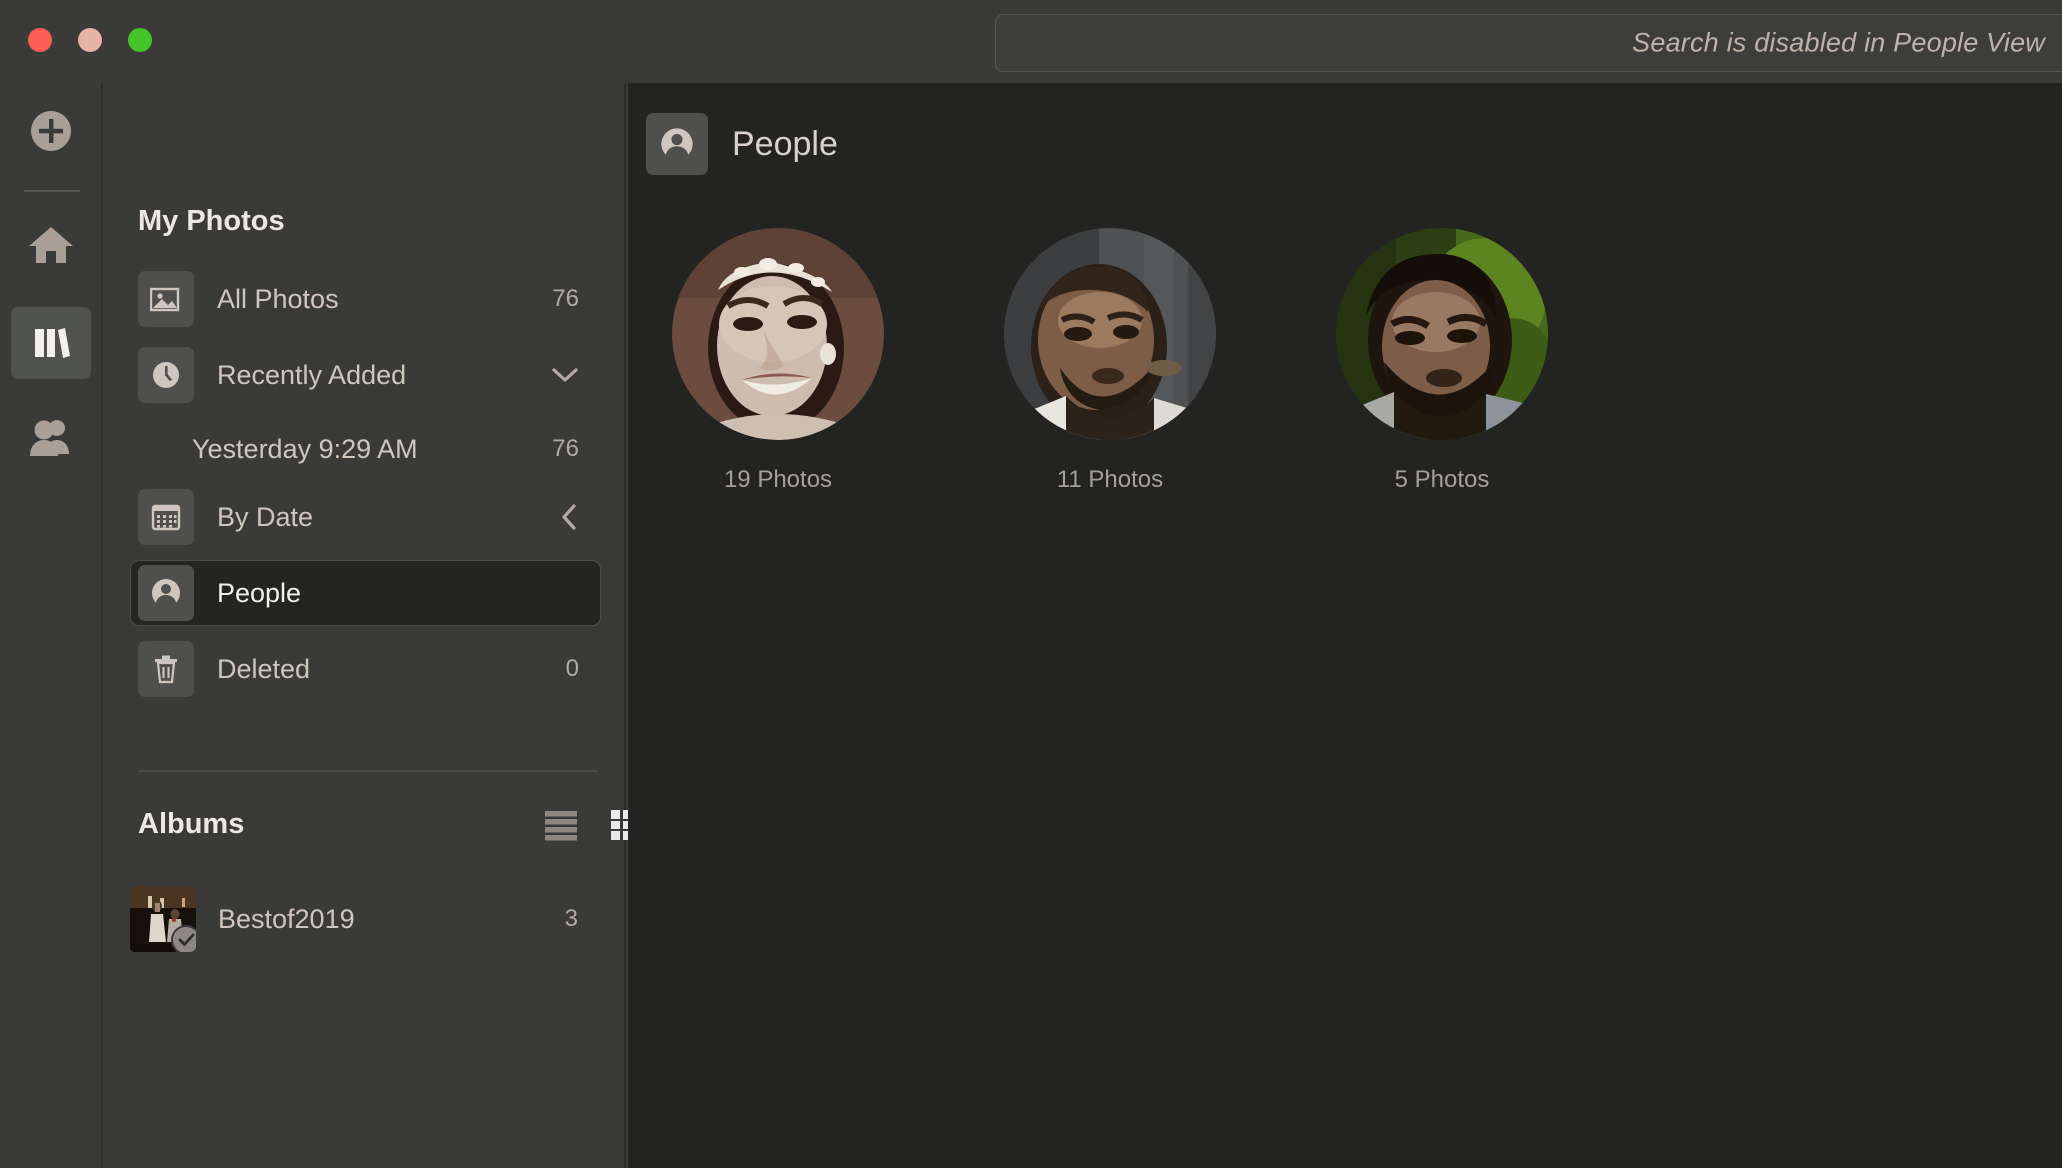 The width and height of the screenshot is (2062, 1168). What do you see at coordinates (571, 918) in the screenshot?
I see `album-count: 3` at bounding box center [571, 918].